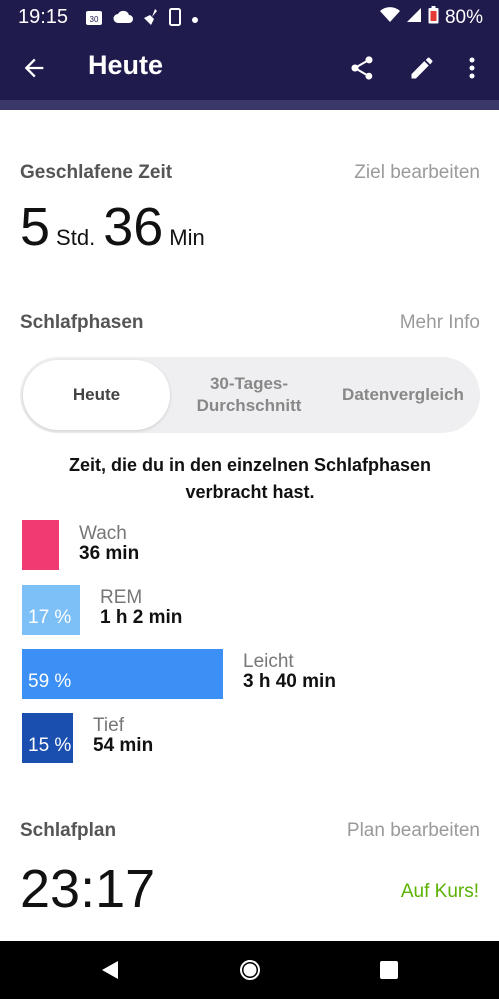 This screenshot has height=999, width=499. I want to click on more-info-link: Mehr Info, so click(440, 323).